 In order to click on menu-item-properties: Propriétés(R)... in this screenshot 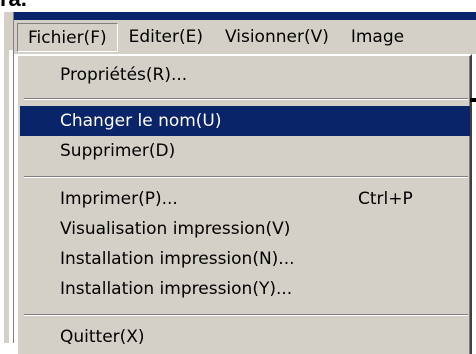, I will do `click(245, 75)`.